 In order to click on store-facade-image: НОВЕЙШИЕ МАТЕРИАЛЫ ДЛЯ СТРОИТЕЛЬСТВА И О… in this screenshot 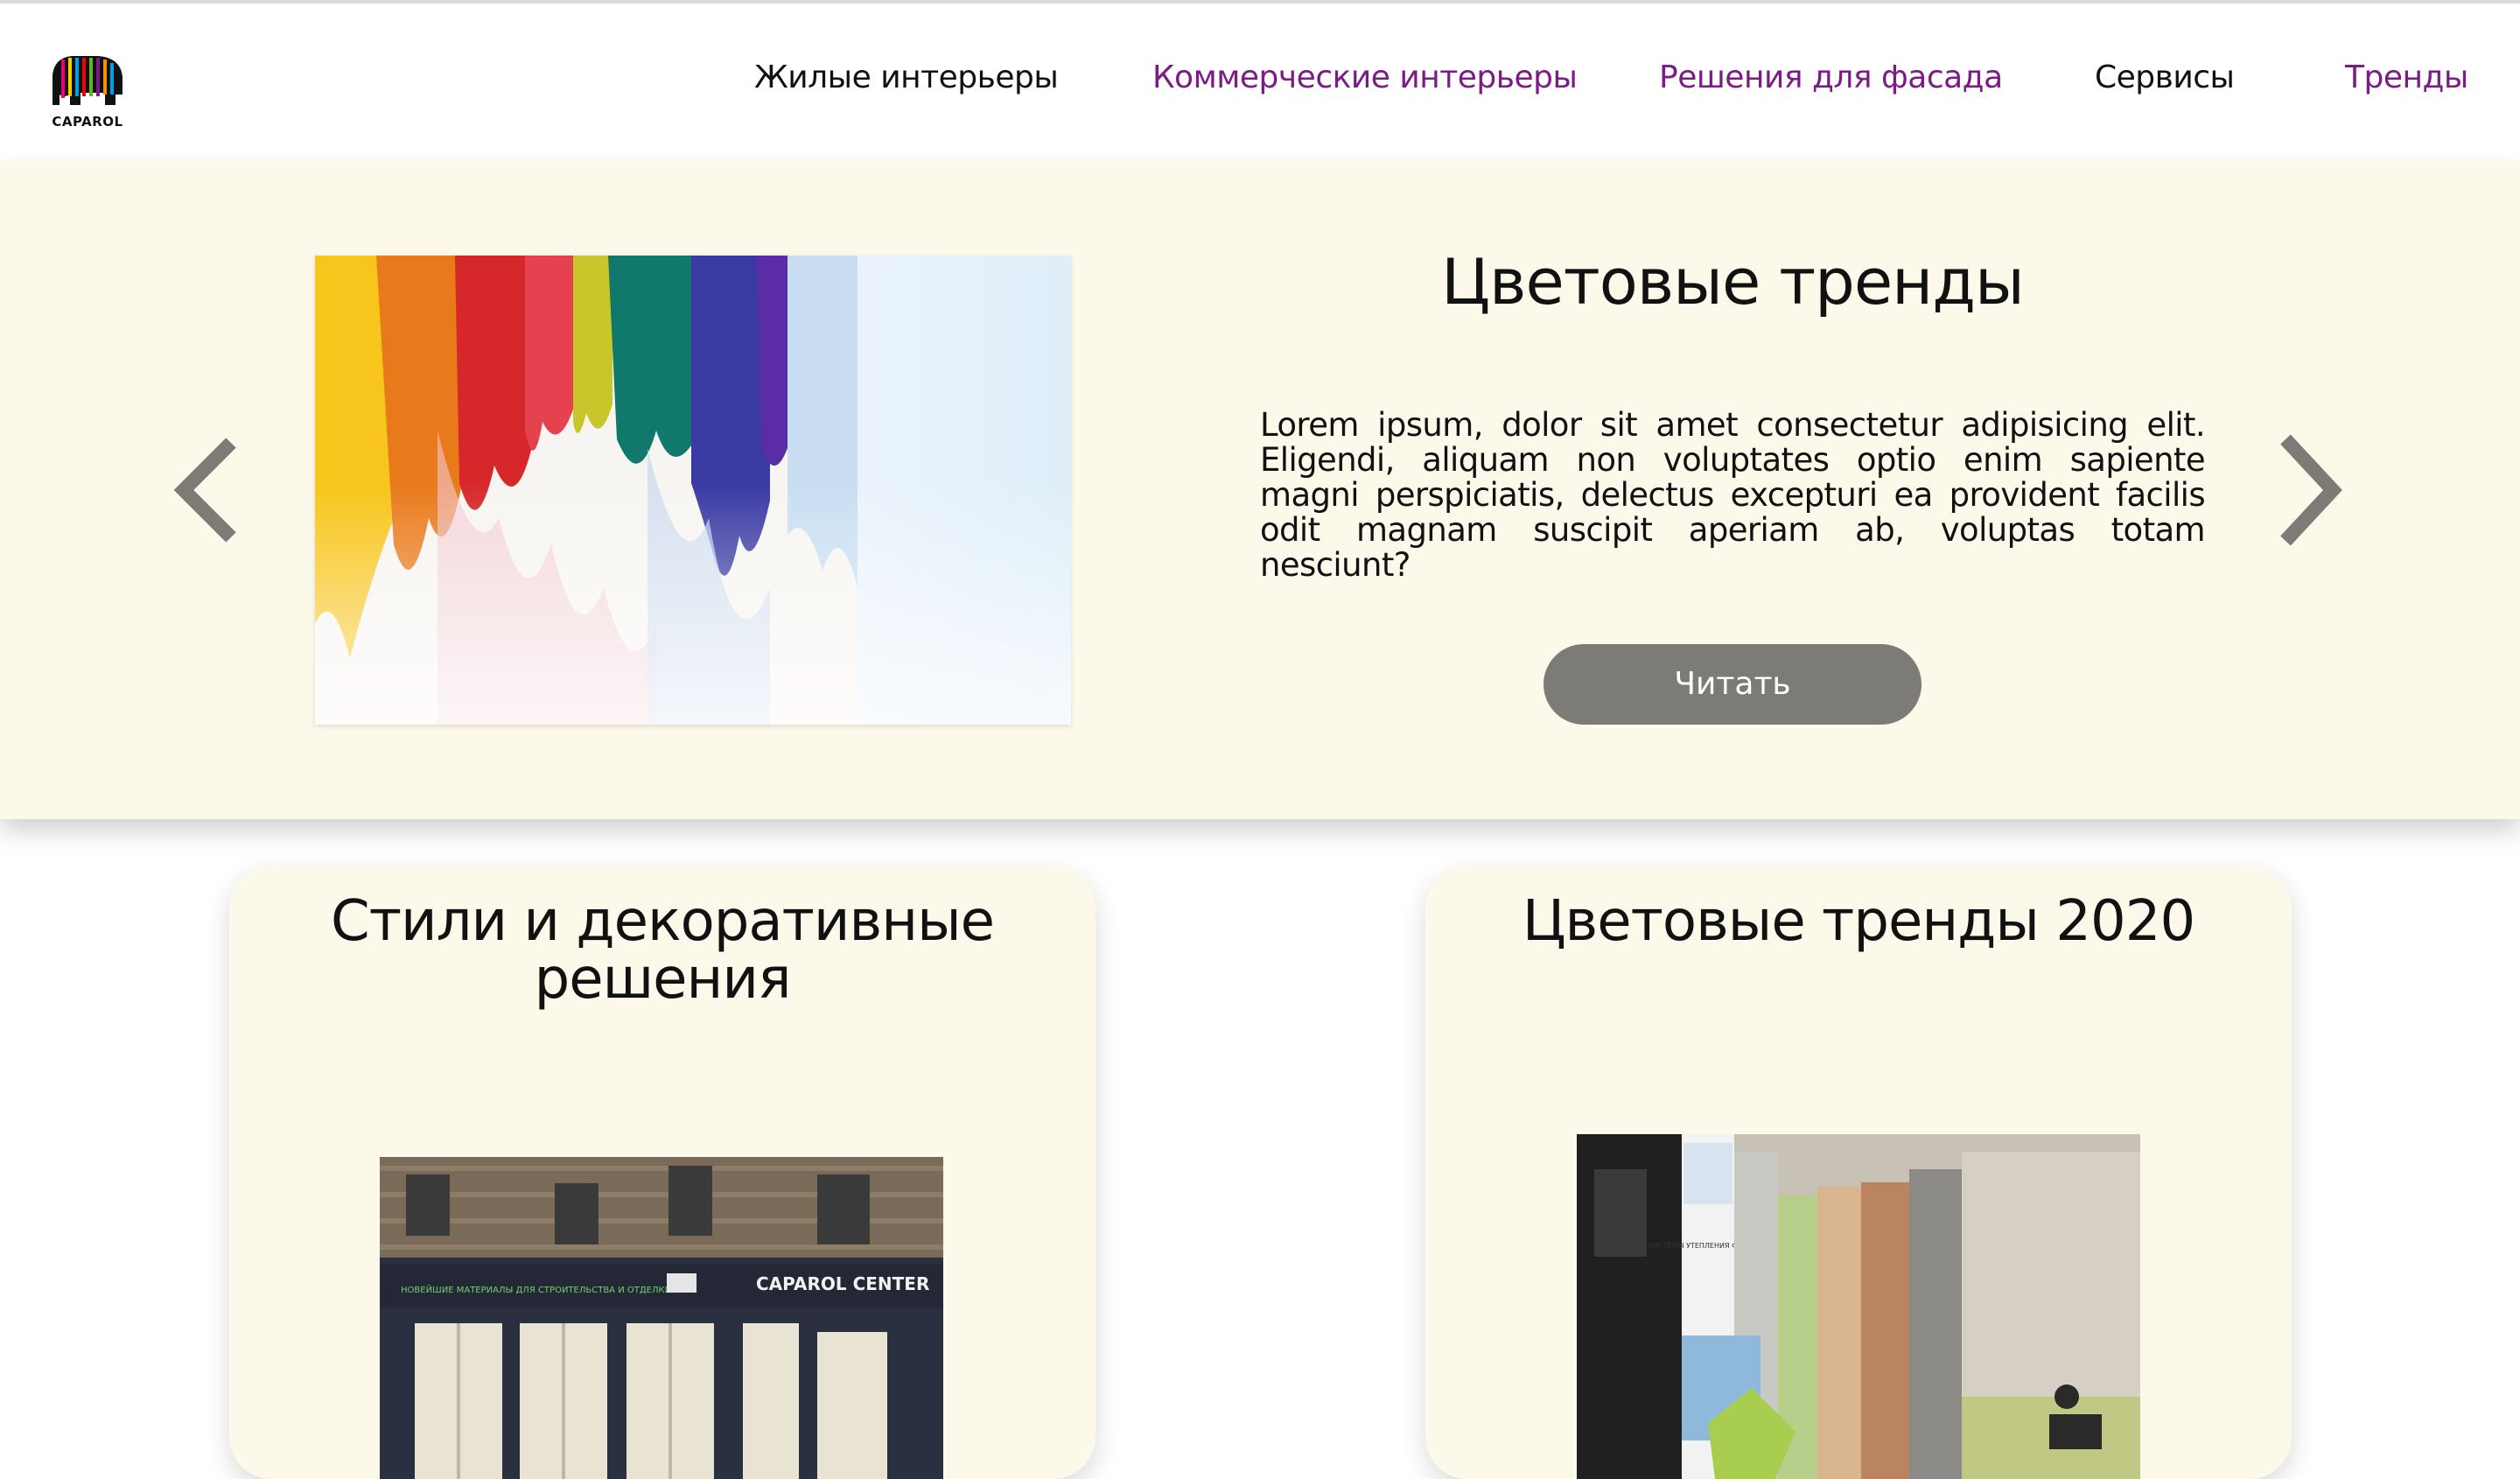, I will do `click(661, 1318)`.